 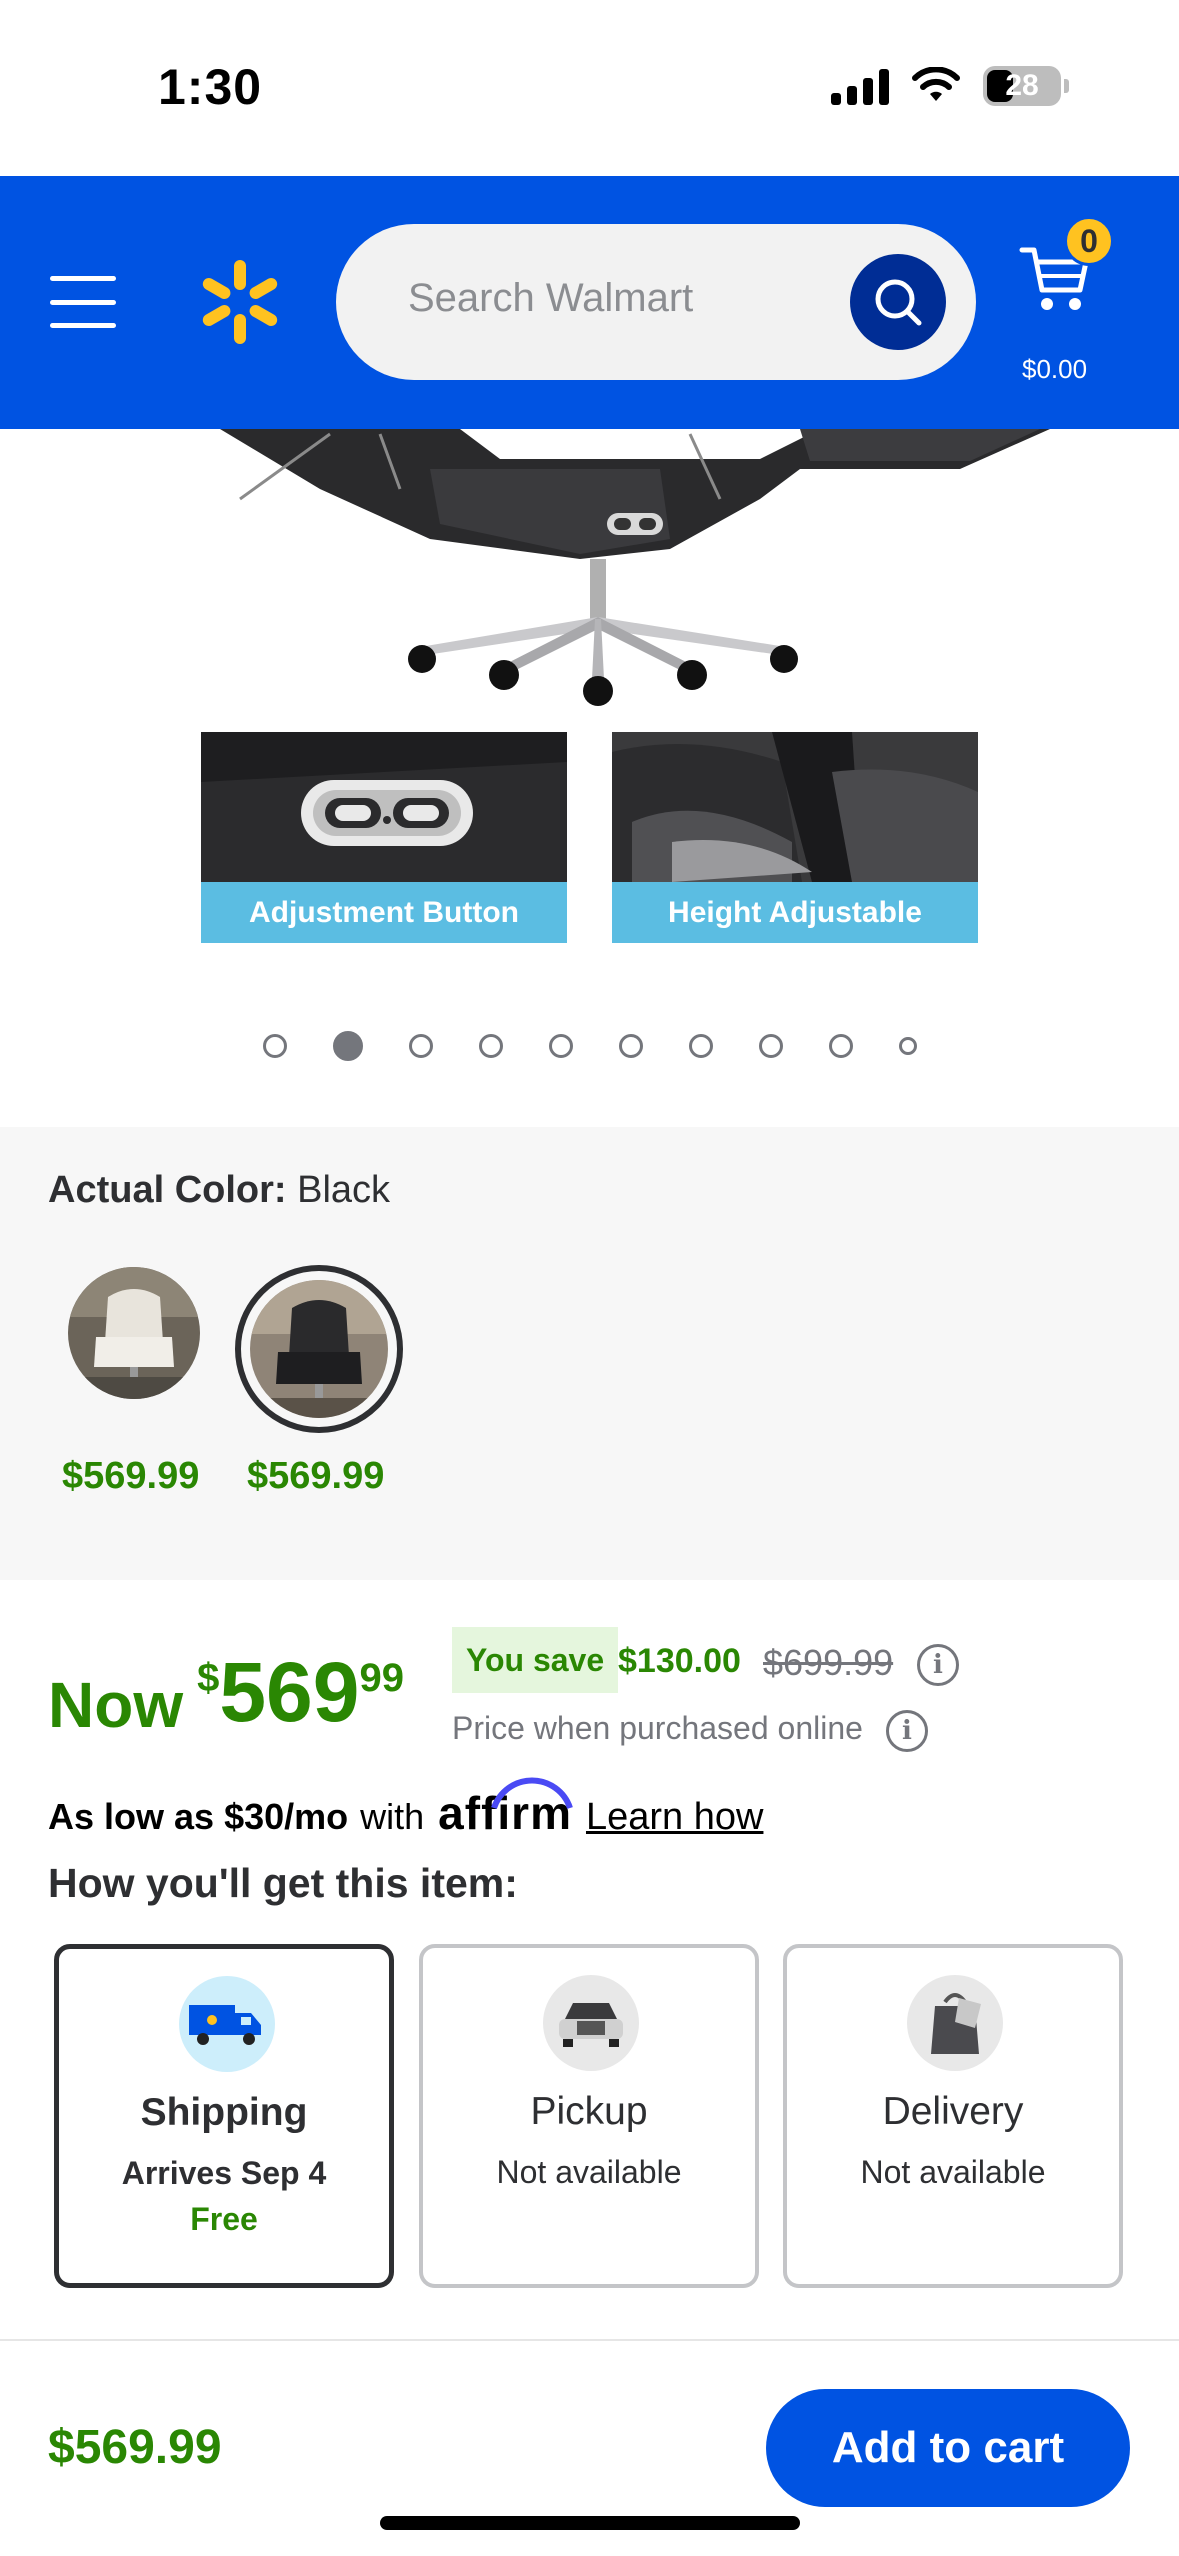 I want to click on search-button, so click(x=898, y=302).